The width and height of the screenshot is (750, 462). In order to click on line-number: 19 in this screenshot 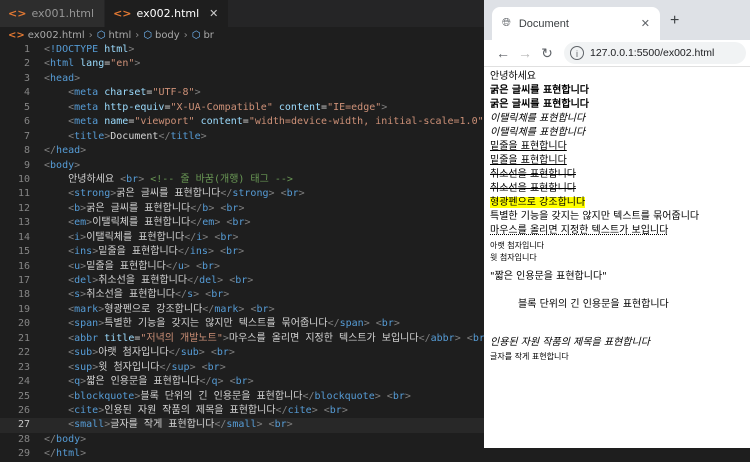, I will do `click(23, 309)`.